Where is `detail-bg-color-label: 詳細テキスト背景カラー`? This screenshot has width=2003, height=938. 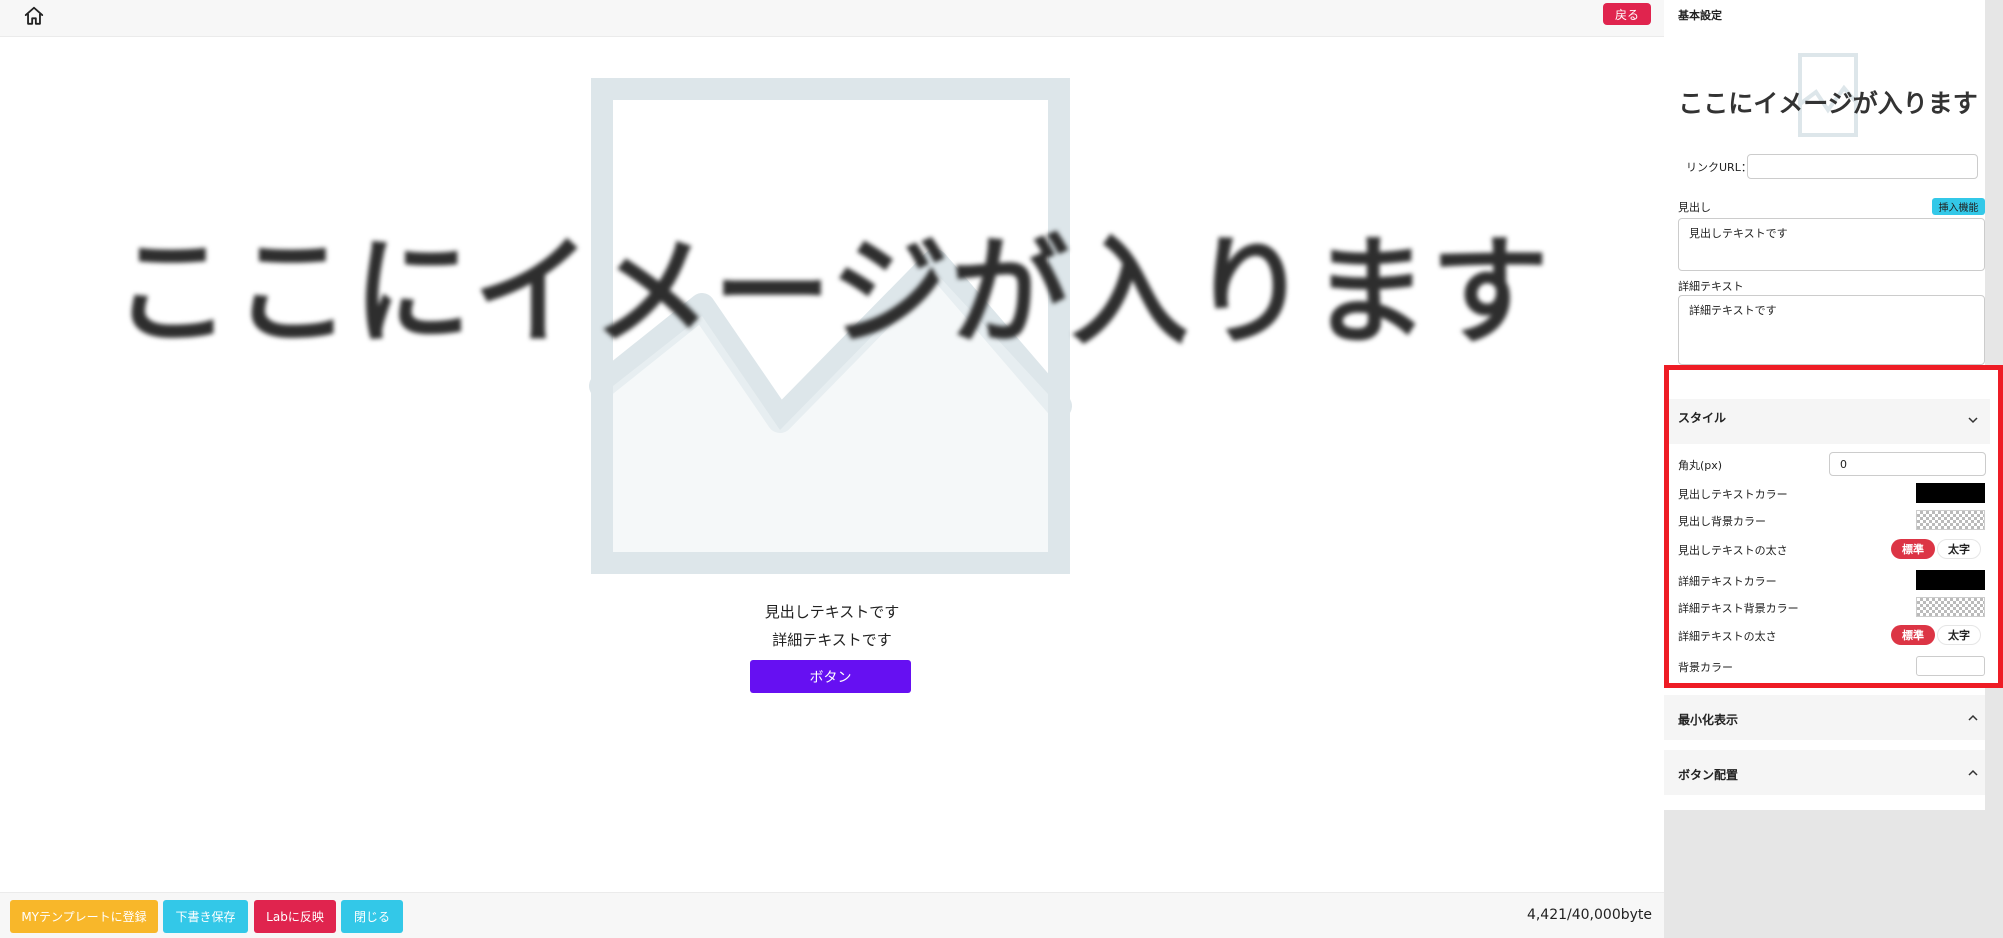
detail-bg-color-label: 詳細テキスト背景カラー is located at coordinates (1738, 608).